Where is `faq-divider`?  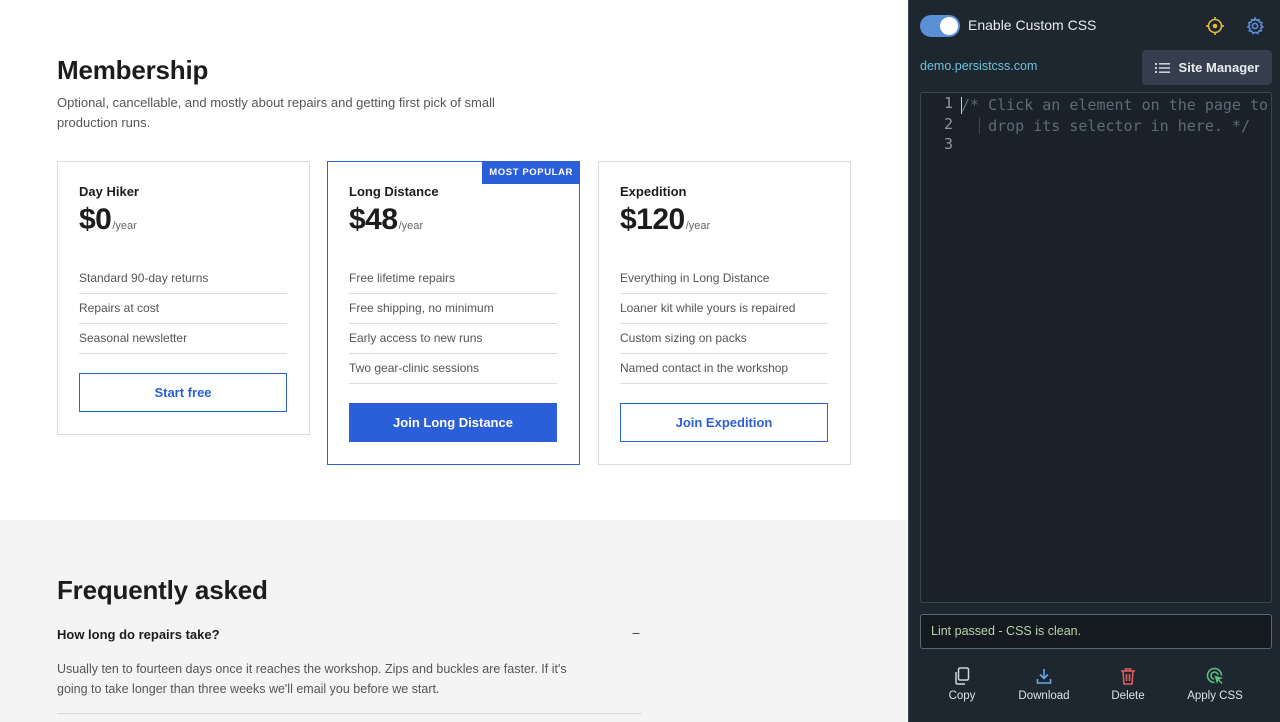 faq-divider is located at coordinates (349, 713).